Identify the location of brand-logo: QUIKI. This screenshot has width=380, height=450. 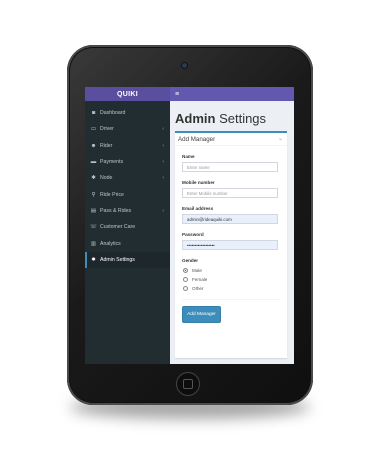
(127, 94).